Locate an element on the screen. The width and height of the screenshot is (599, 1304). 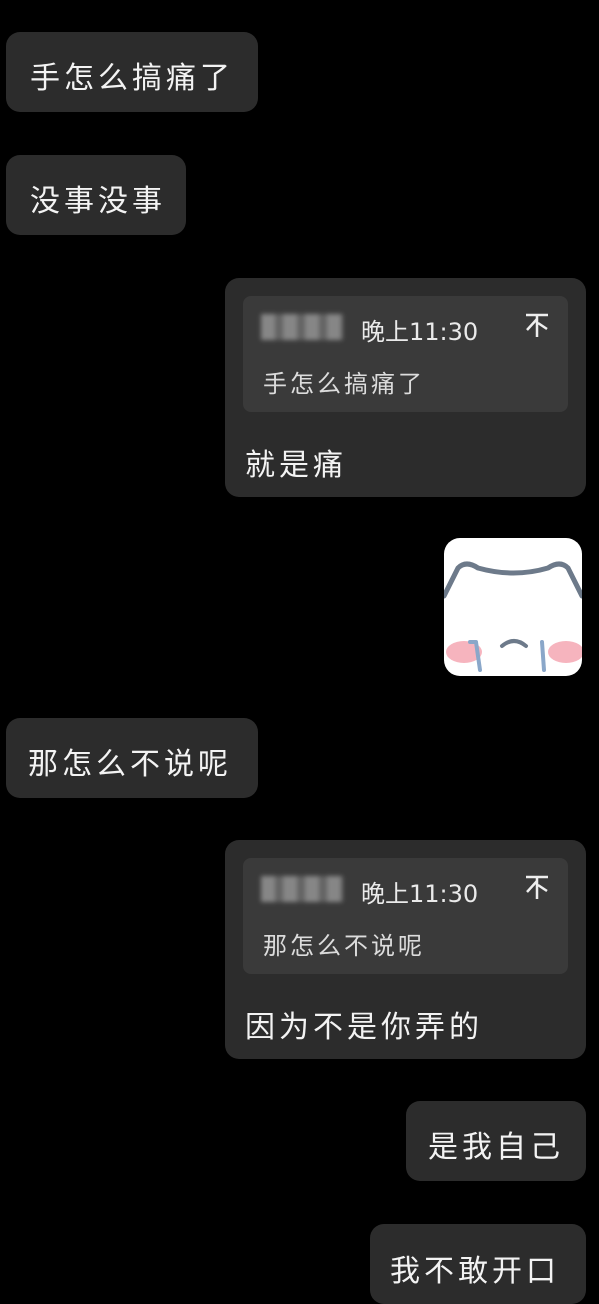
message-bubble-left: 手怎么搞痛了 is located at coordinates (132, 72).